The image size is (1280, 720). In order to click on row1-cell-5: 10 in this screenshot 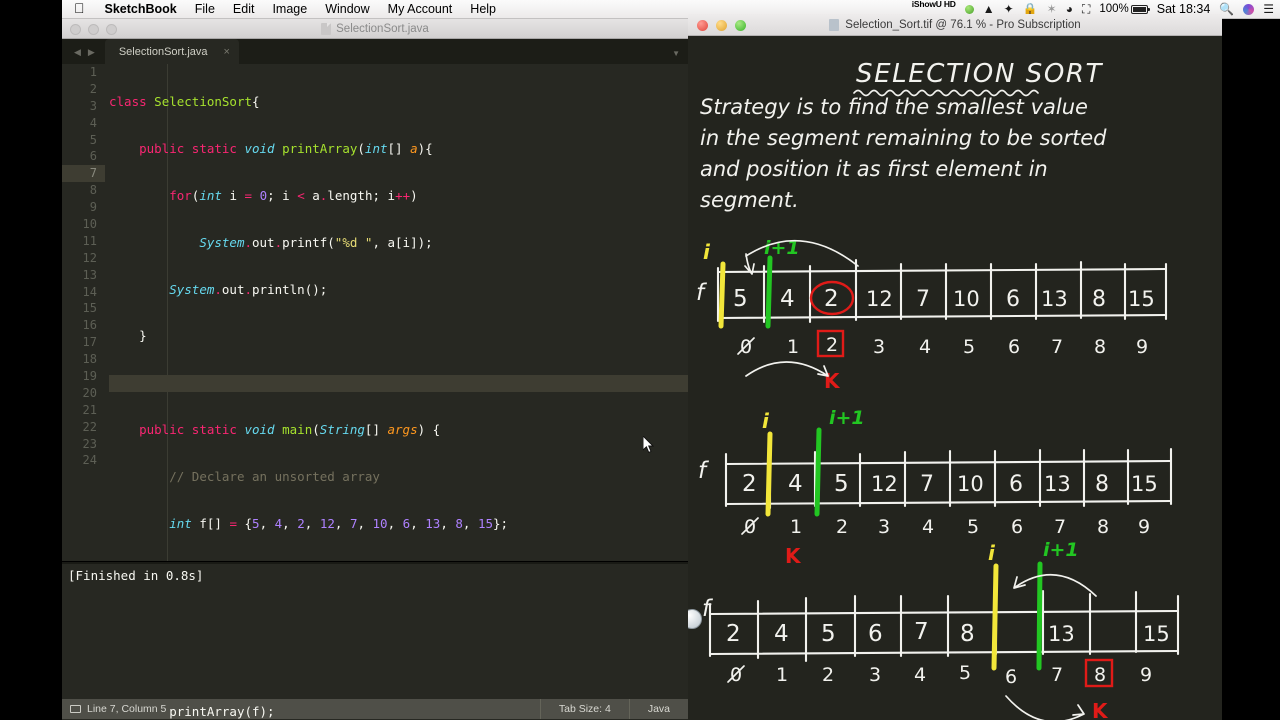, I will do `click(966, 299)`.